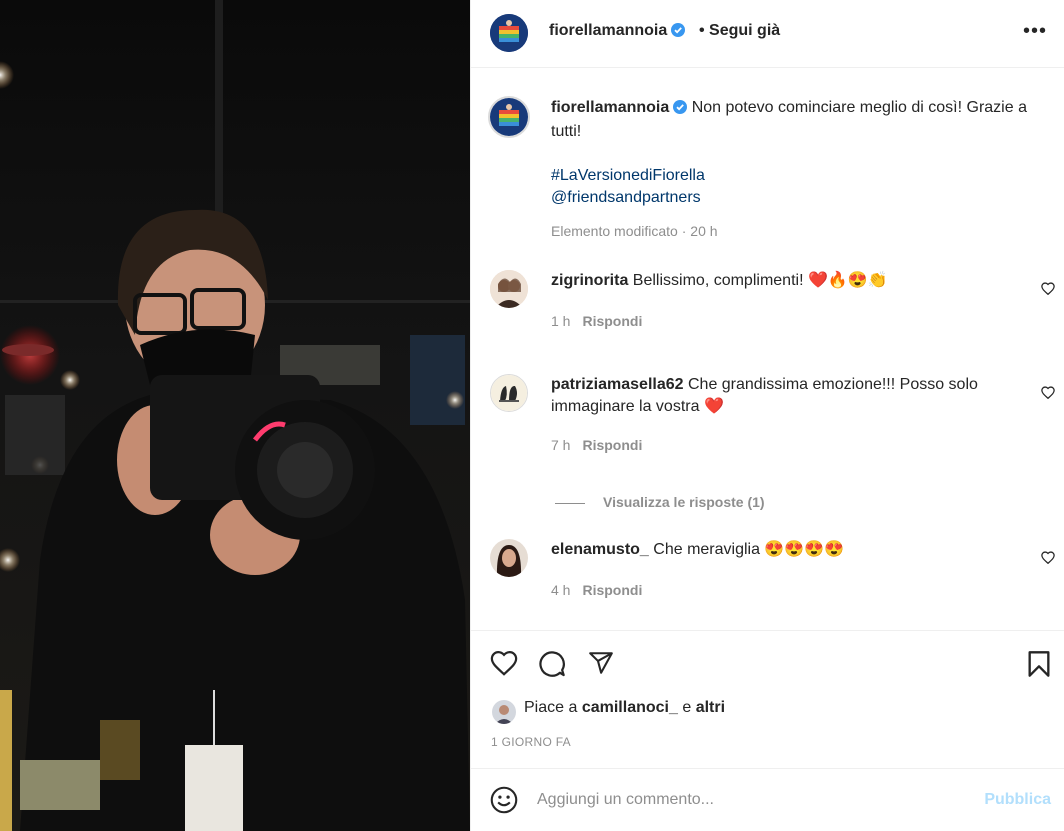 This screenshot has height=831, width=1064. I want to click on bookmark-icon, so click(1039, 666).